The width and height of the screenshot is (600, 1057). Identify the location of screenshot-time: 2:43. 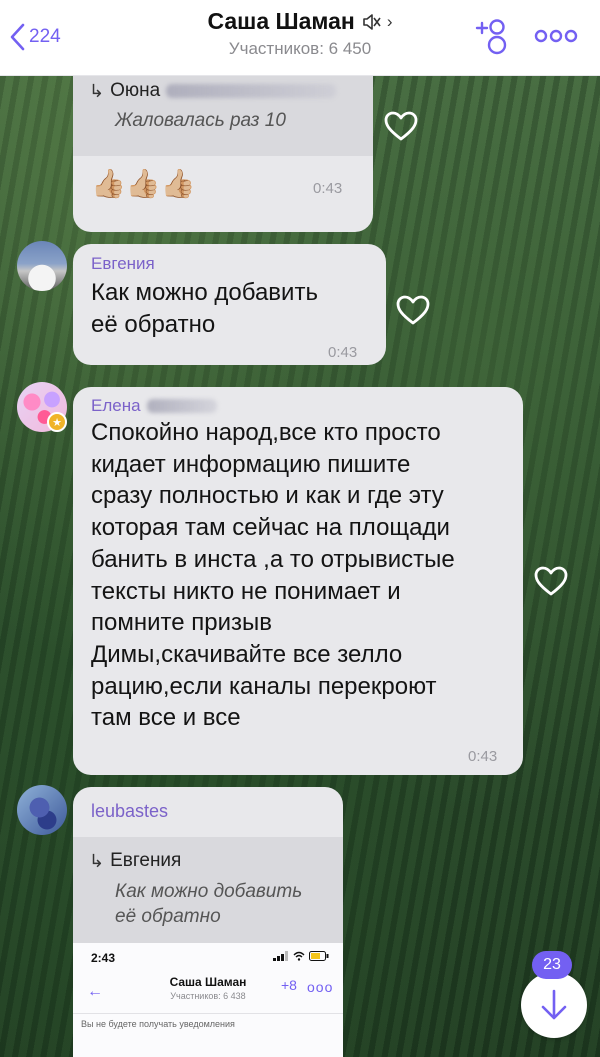
(103, 958).